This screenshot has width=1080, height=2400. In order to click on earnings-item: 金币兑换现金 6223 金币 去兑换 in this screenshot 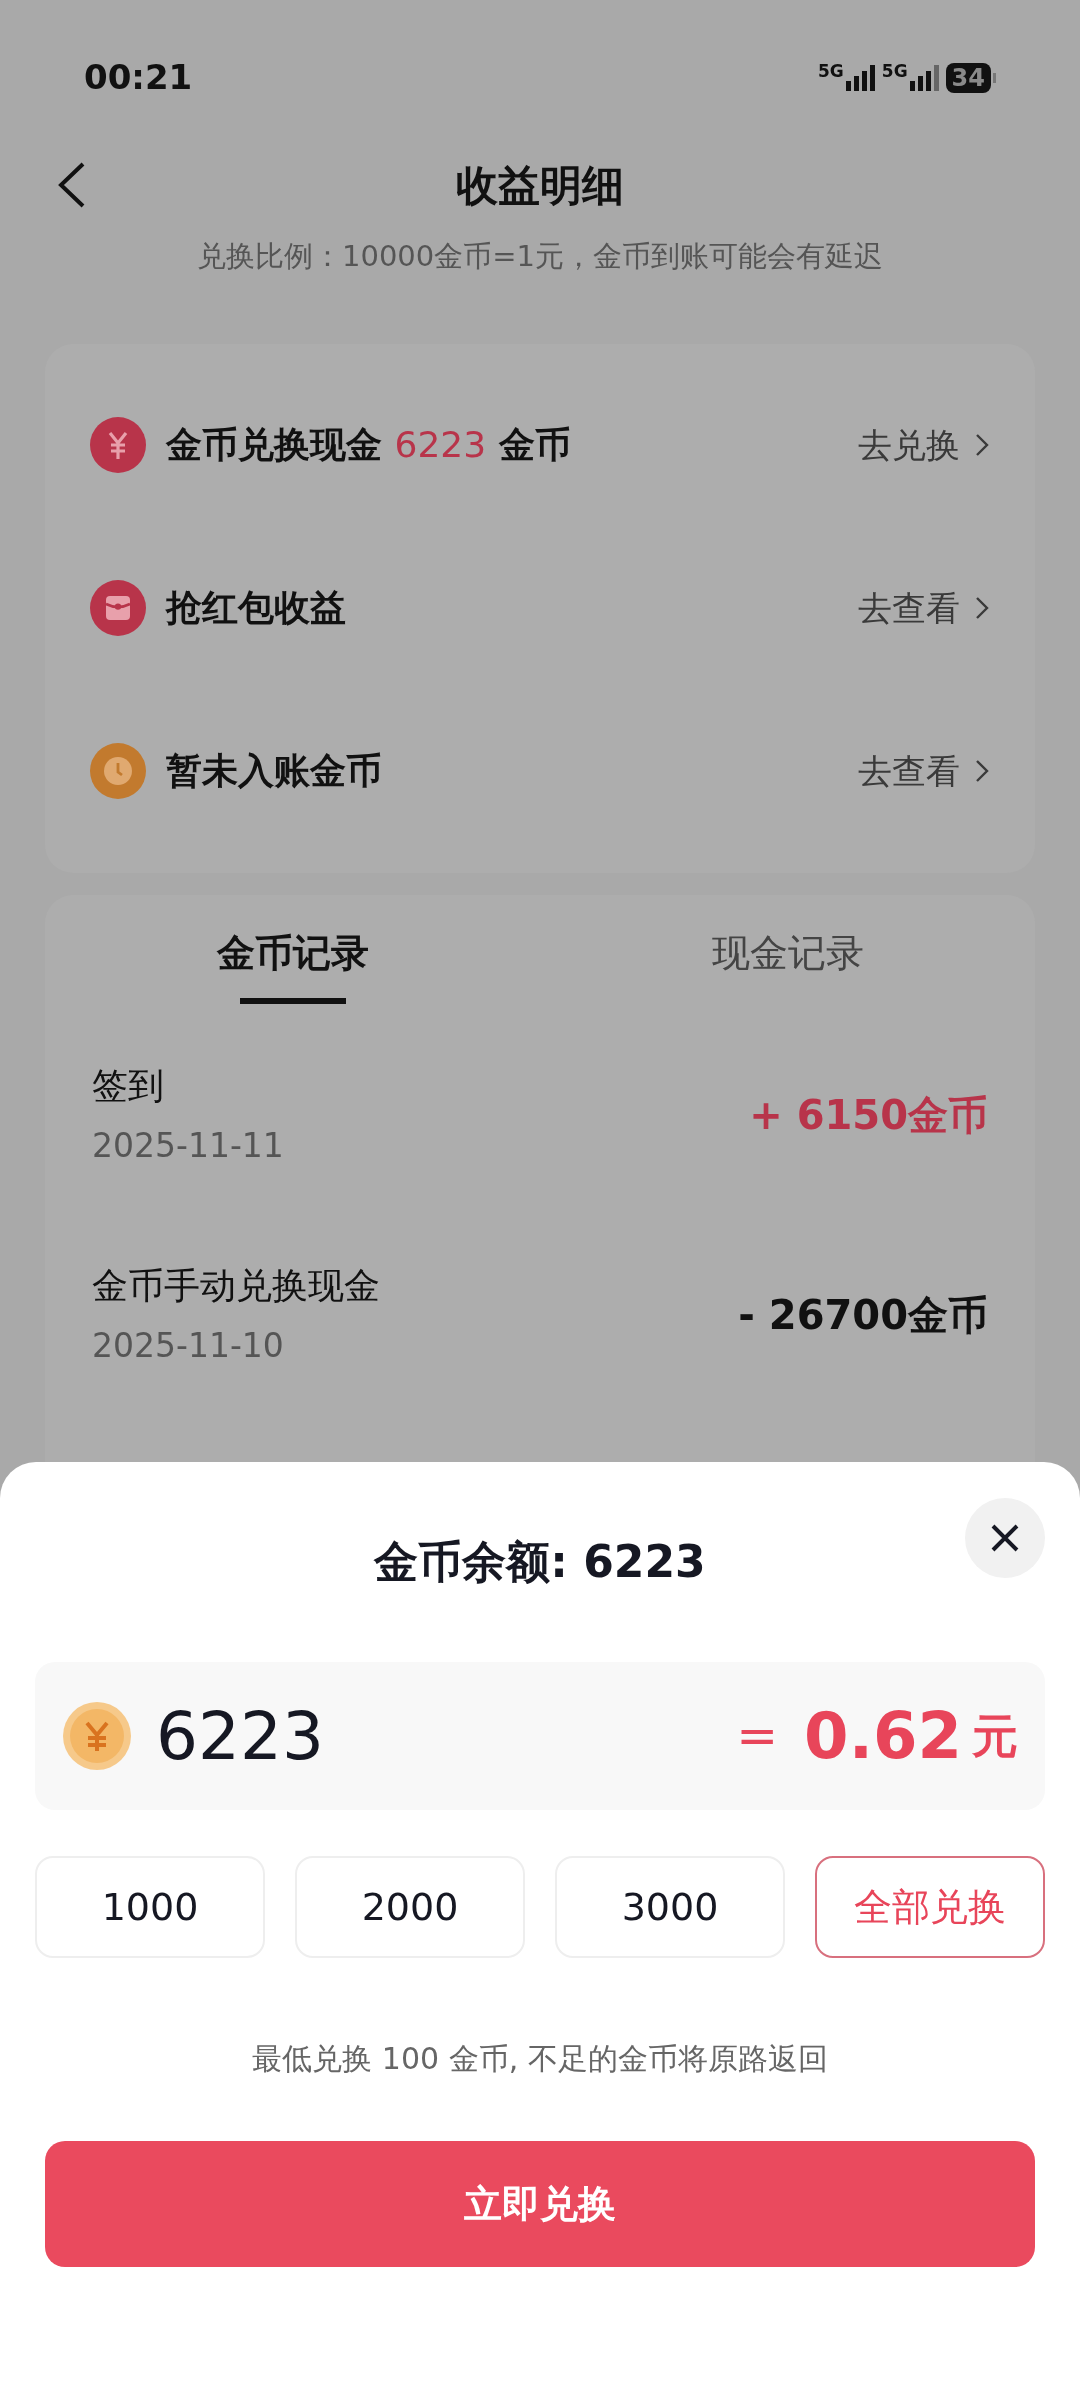, I will do `click(540, 445)`.